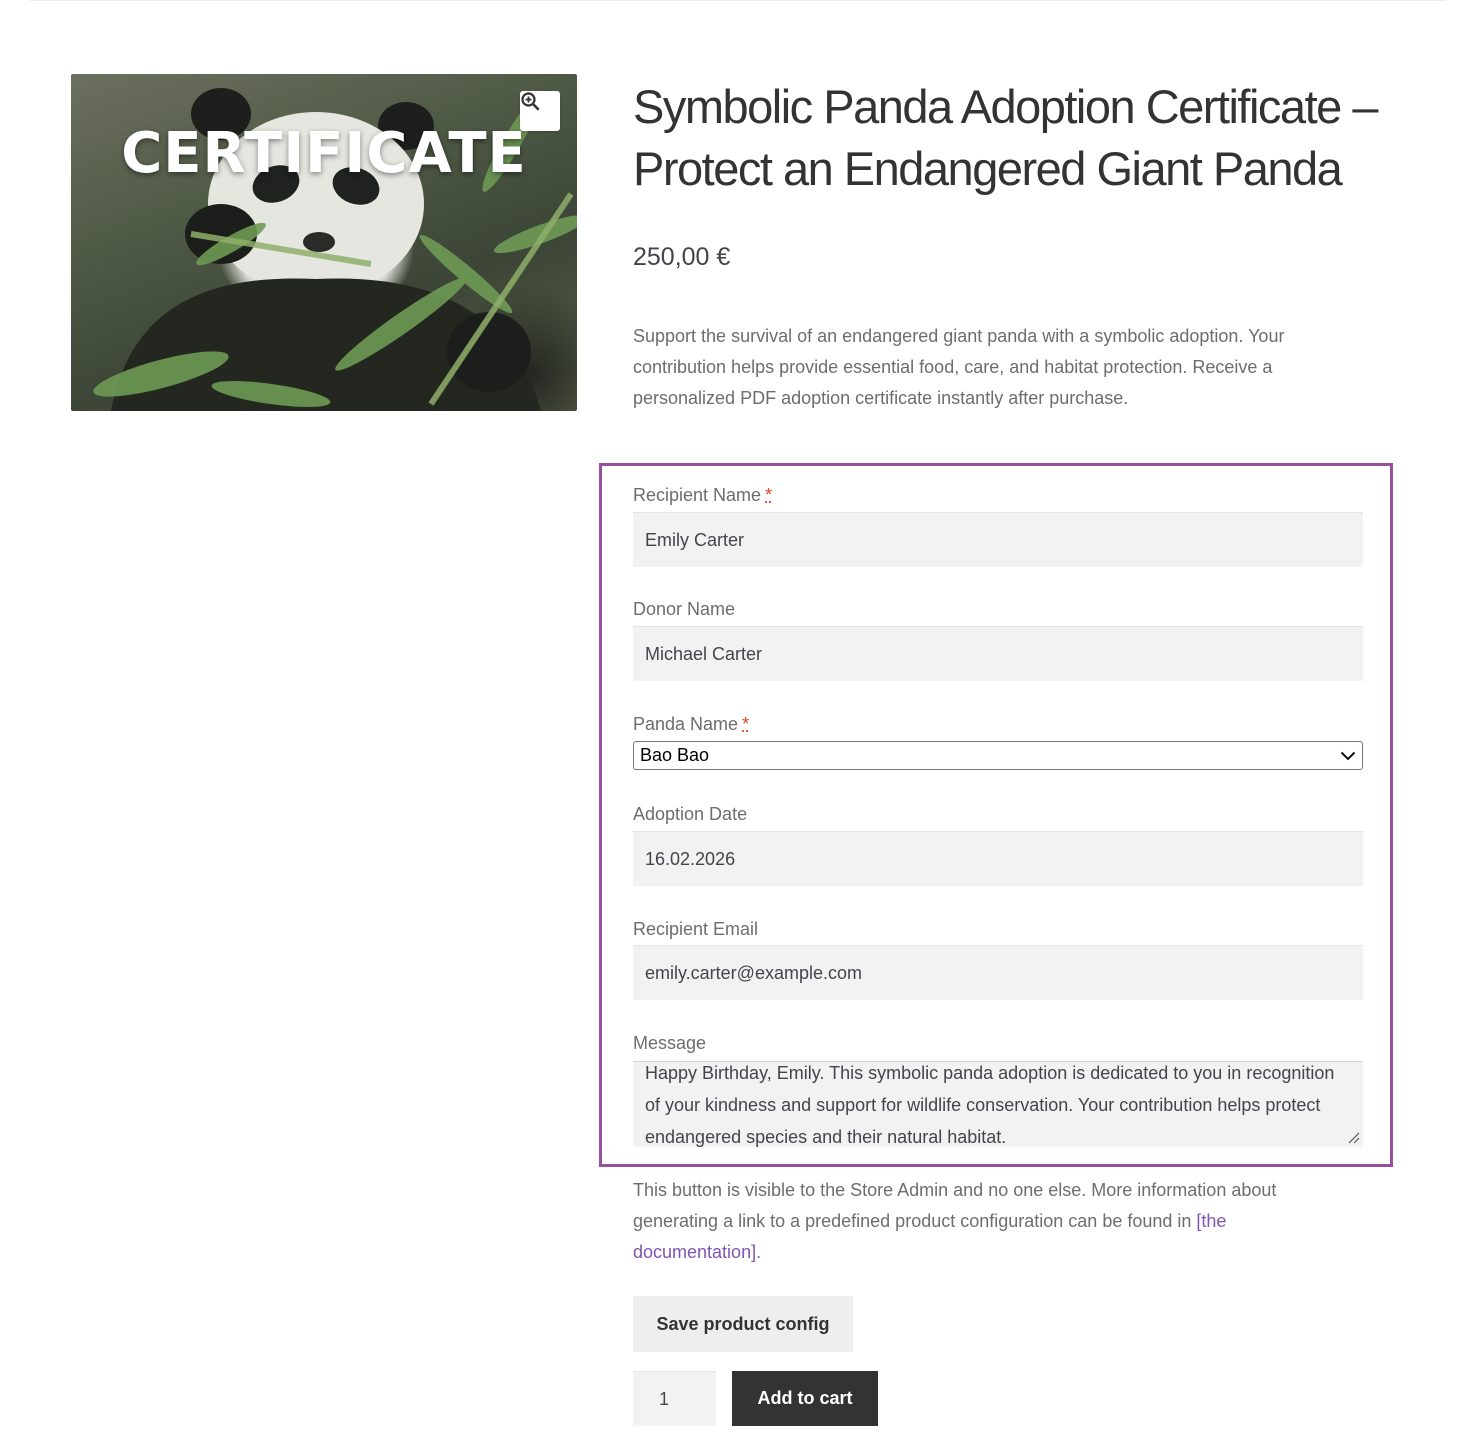 This screenshot has height=1442, width=1476. I want to click on panda-name-label: Panda Name *, so click(691, 724).